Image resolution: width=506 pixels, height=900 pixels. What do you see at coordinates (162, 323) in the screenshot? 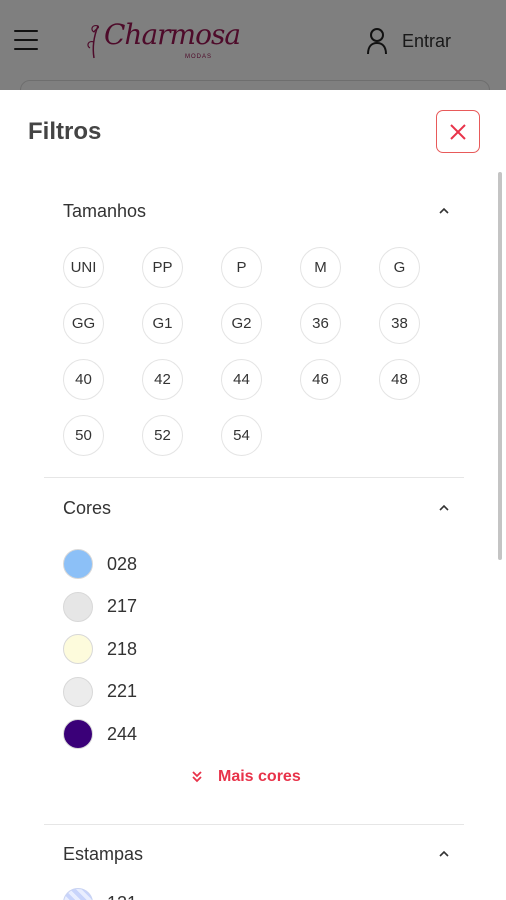
I see `size-option: G1` at bounding box center [162, 323].